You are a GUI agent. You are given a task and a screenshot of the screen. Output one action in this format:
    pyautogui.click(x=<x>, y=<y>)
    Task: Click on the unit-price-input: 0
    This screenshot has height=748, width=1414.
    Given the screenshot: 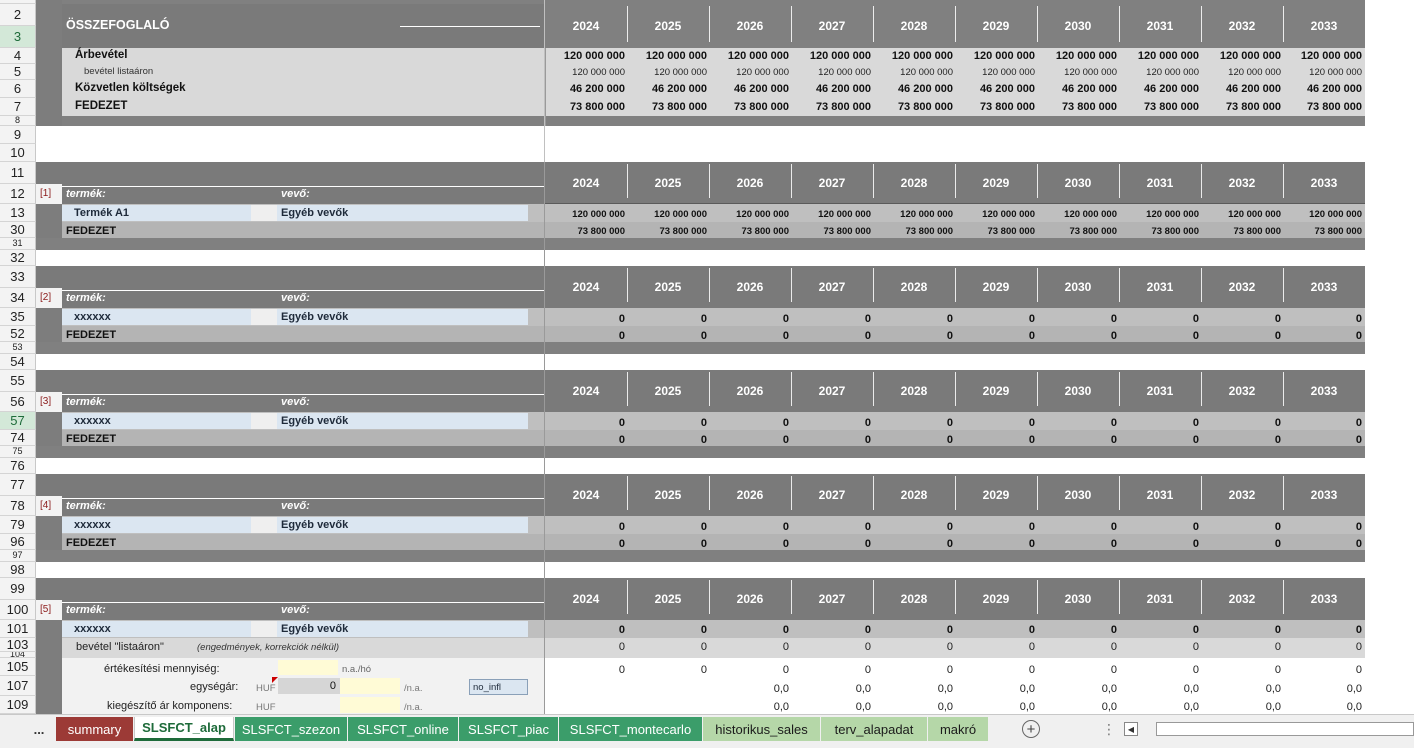 What is the action you would take?
    pyautogui.click(x=309, y=686)
    